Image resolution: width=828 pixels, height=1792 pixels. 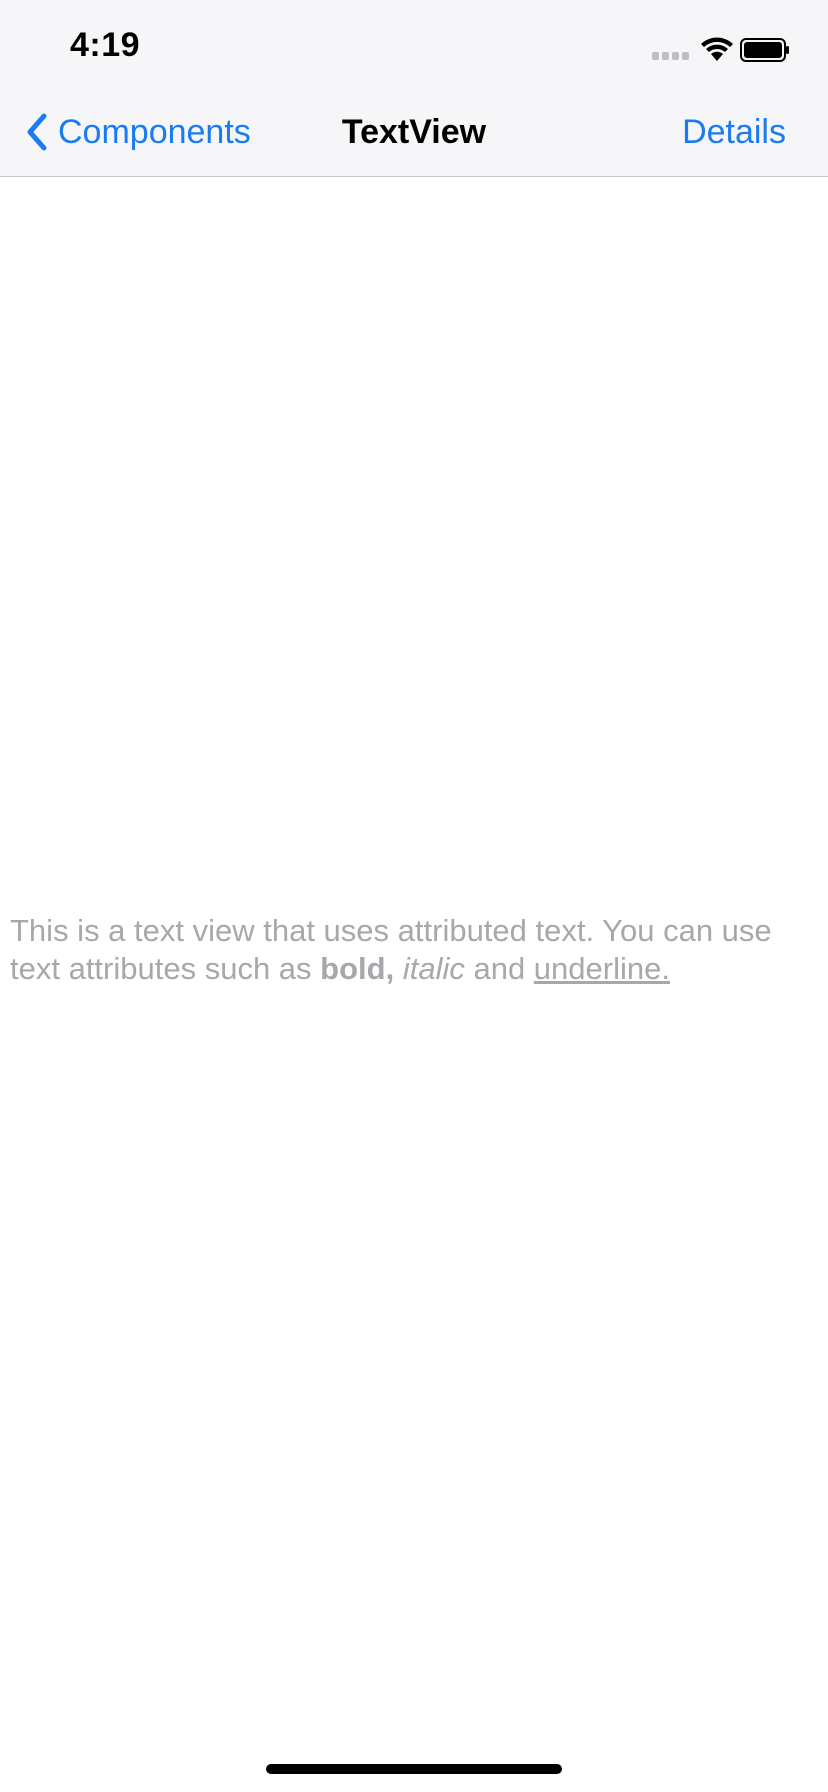 I want to click on status-time: 4:19, so click(x=105, y=45).